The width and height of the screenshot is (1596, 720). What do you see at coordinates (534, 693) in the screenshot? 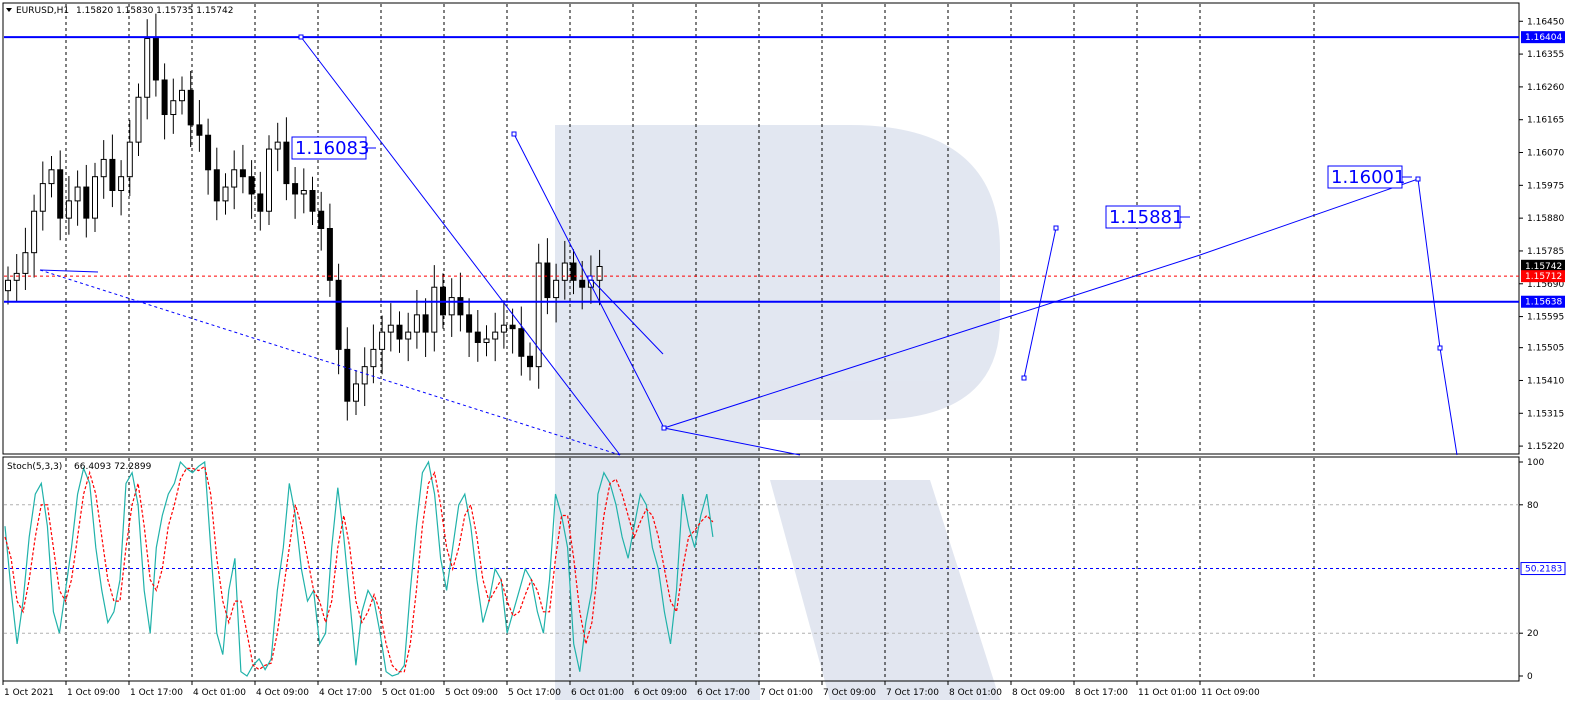
I see `time-label: 5 Oct 17:00` at bounding box center [534, 693].